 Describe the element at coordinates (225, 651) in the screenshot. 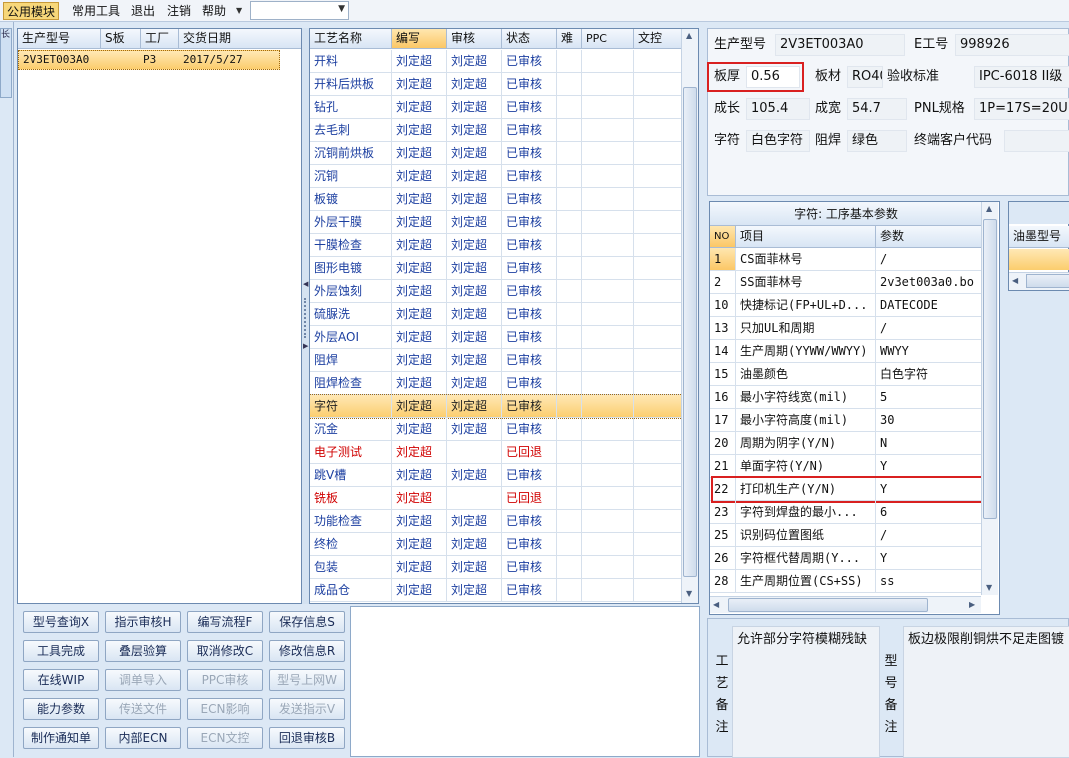

I see `action-button-6: 取消修改C` at that location.